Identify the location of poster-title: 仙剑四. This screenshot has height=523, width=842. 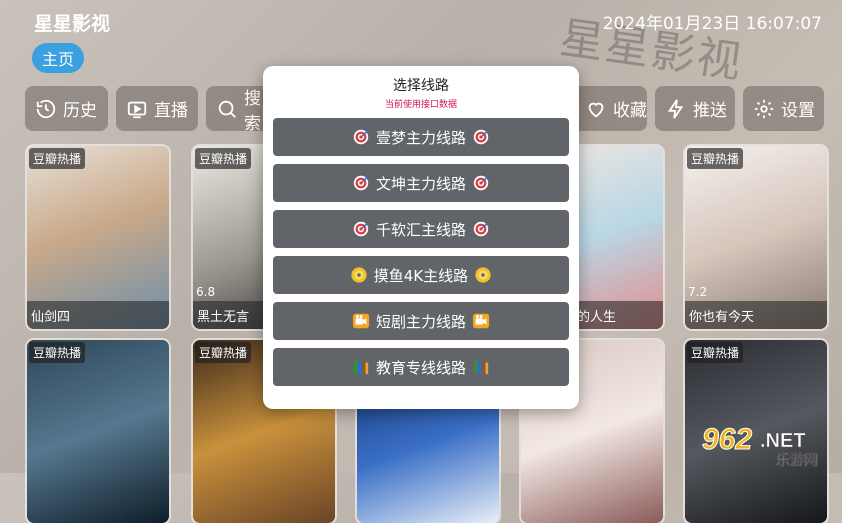
(98, 315).